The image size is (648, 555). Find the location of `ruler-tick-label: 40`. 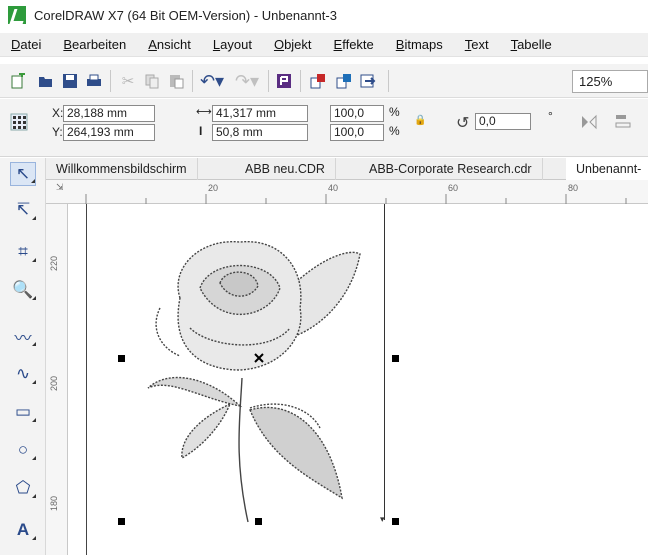

ruler-tick-label: 40 is located at coordinates (333, 188).